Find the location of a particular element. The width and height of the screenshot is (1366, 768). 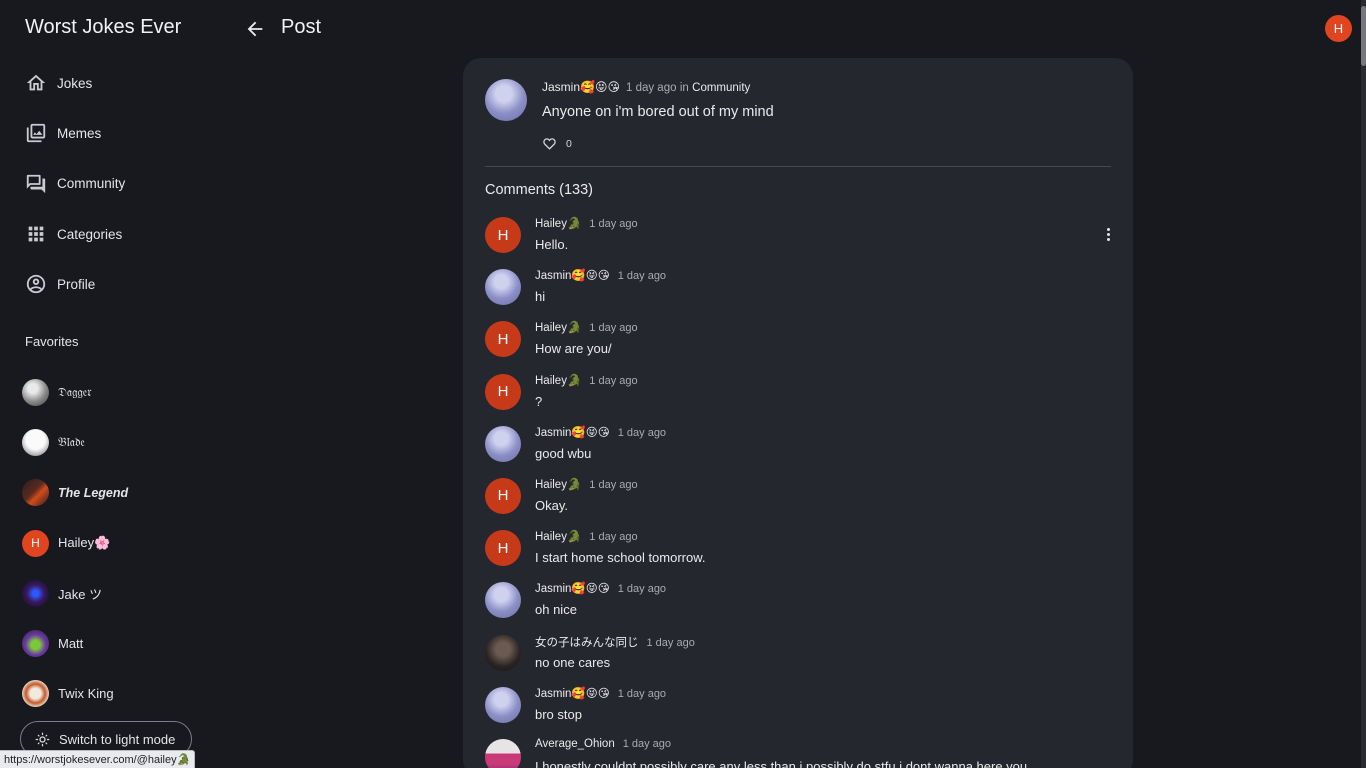

favorite-label: Hailey🌸 is located at coordinates (84, 543).